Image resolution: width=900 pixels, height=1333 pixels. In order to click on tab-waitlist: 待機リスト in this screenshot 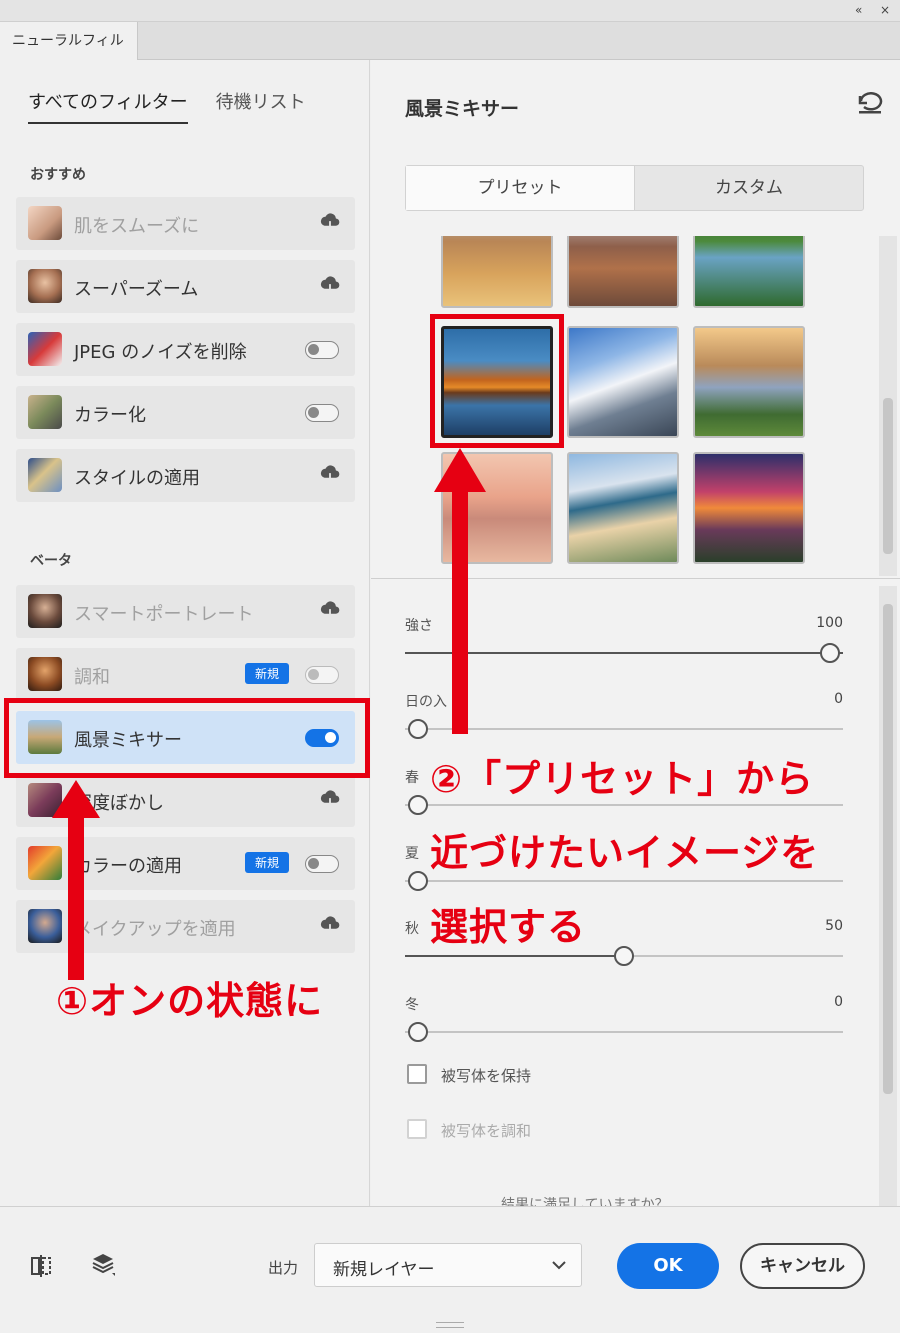, I will do `click(261, 106)`.